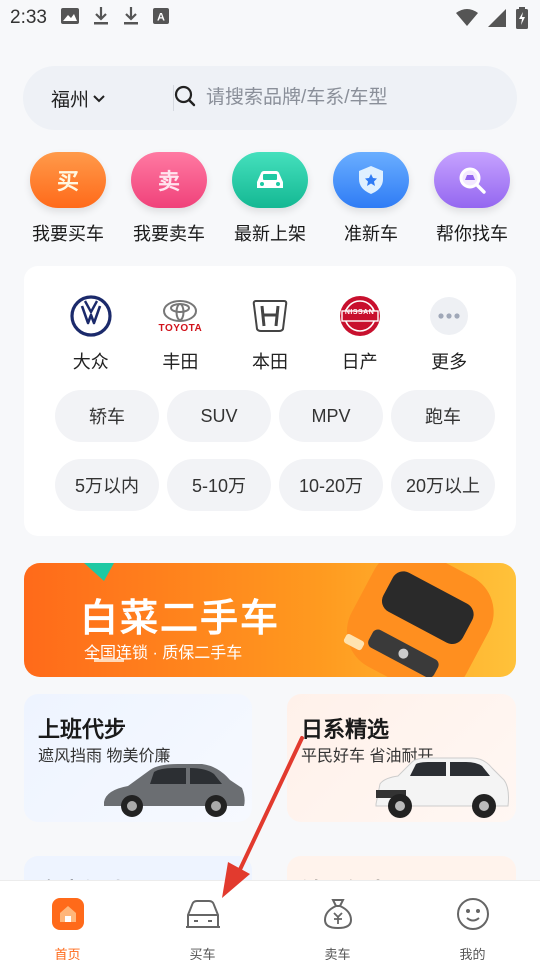  I want to click on svg-text: A, so click(161, 17).